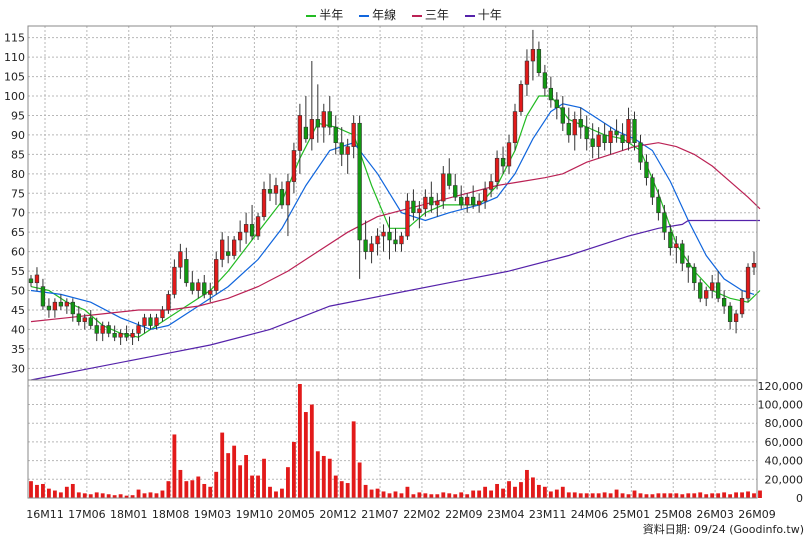  I want to click on price-tick-label: 105, so click(14, 77).